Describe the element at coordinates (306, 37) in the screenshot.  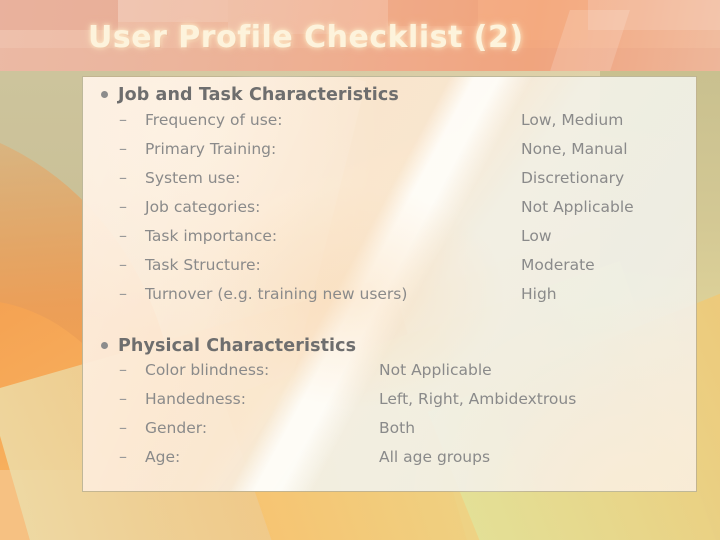
I see `slide-title: User Profile Checklist (2)` at that location.